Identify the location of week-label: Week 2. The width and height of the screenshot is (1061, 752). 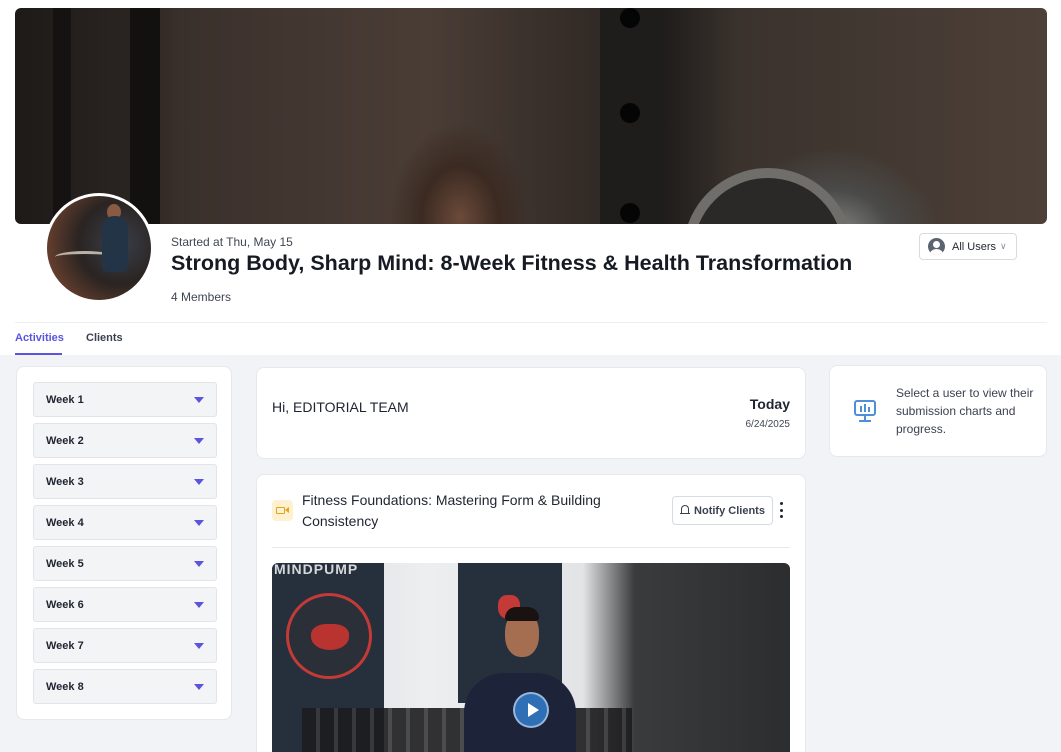
(65, 440).